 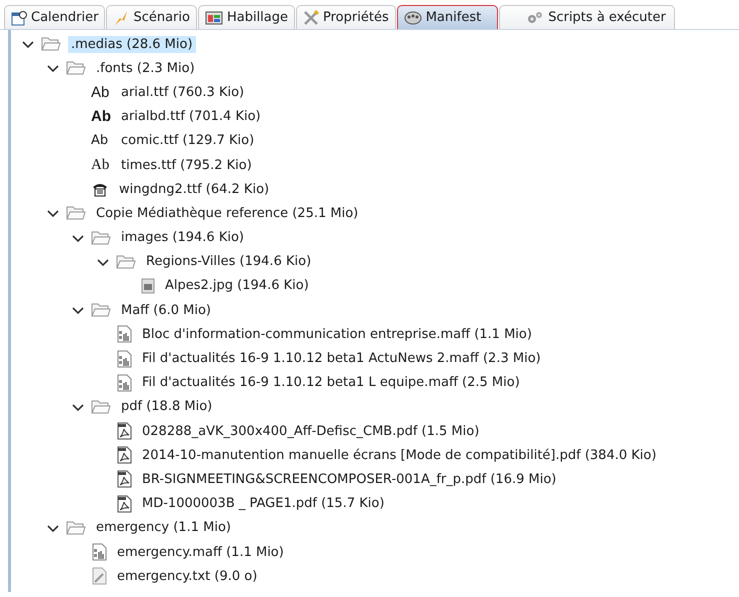 I want to click on tree-item: images (194.6 Kio), so click(x=182, y=237).